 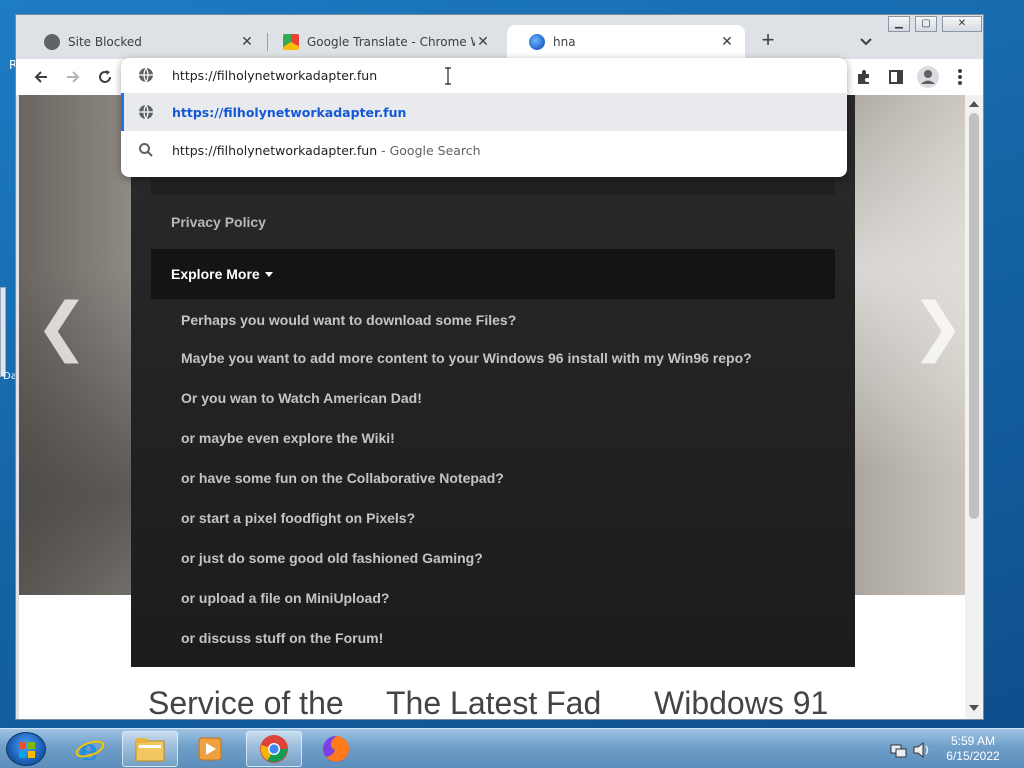 I want to click on address-input-text: https://filholynetworkadapter.fun, so click(x=274, y=75).